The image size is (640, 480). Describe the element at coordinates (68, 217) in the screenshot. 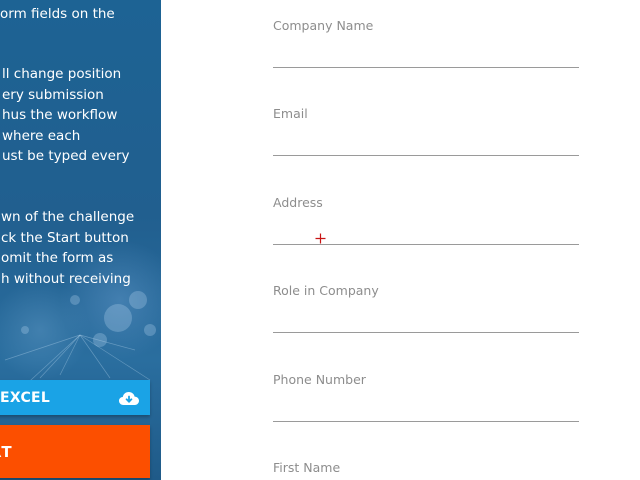

I see `instruction-line: wn of the challenge` at that location.